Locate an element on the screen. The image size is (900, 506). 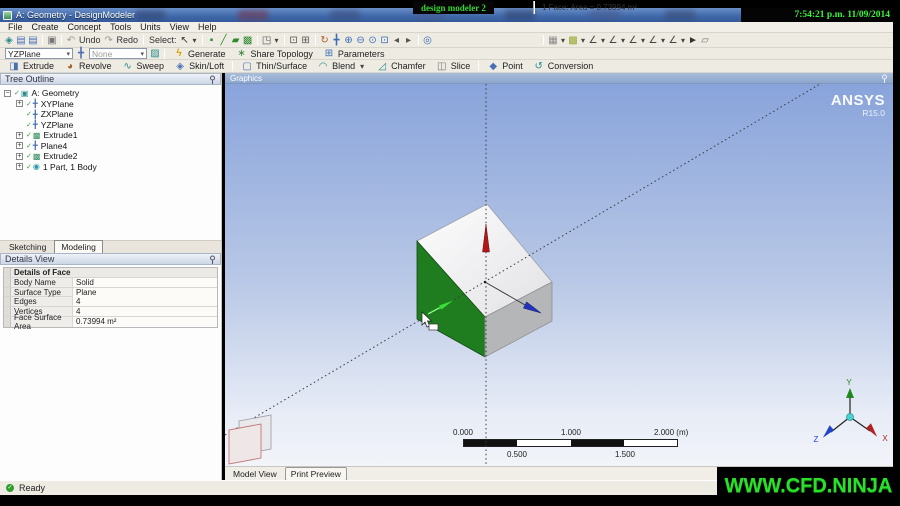
edge-direction-dropdown-icon: ▾ is located at coordinates (623, 40).